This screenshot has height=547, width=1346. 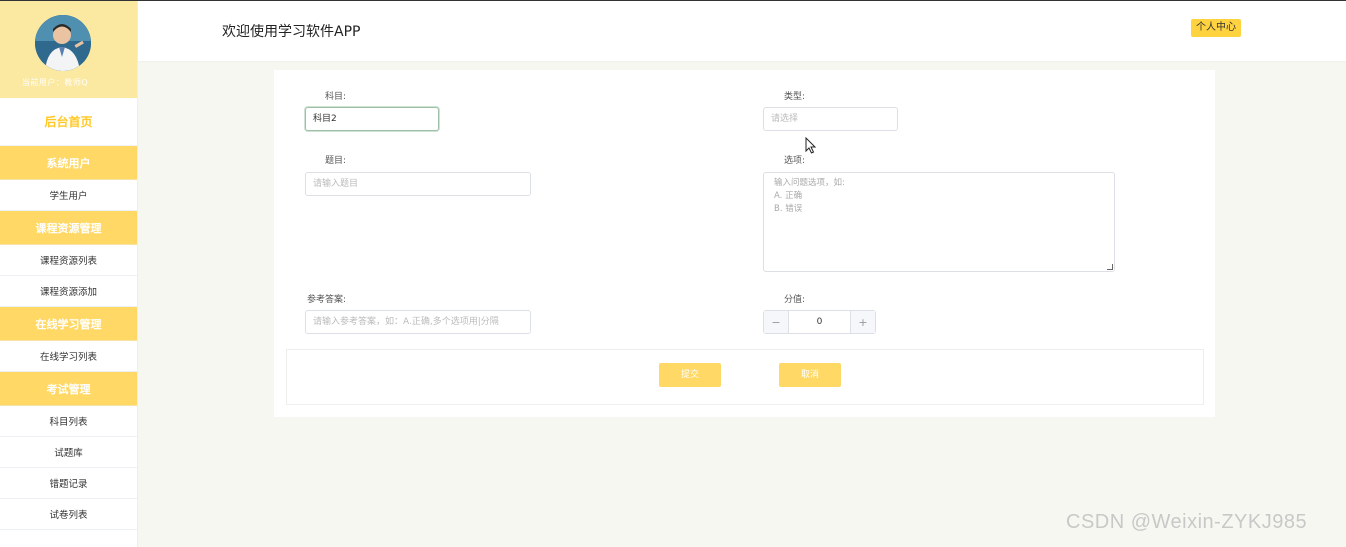 I want to click on score-value: 0, so click(x=819, y=322).